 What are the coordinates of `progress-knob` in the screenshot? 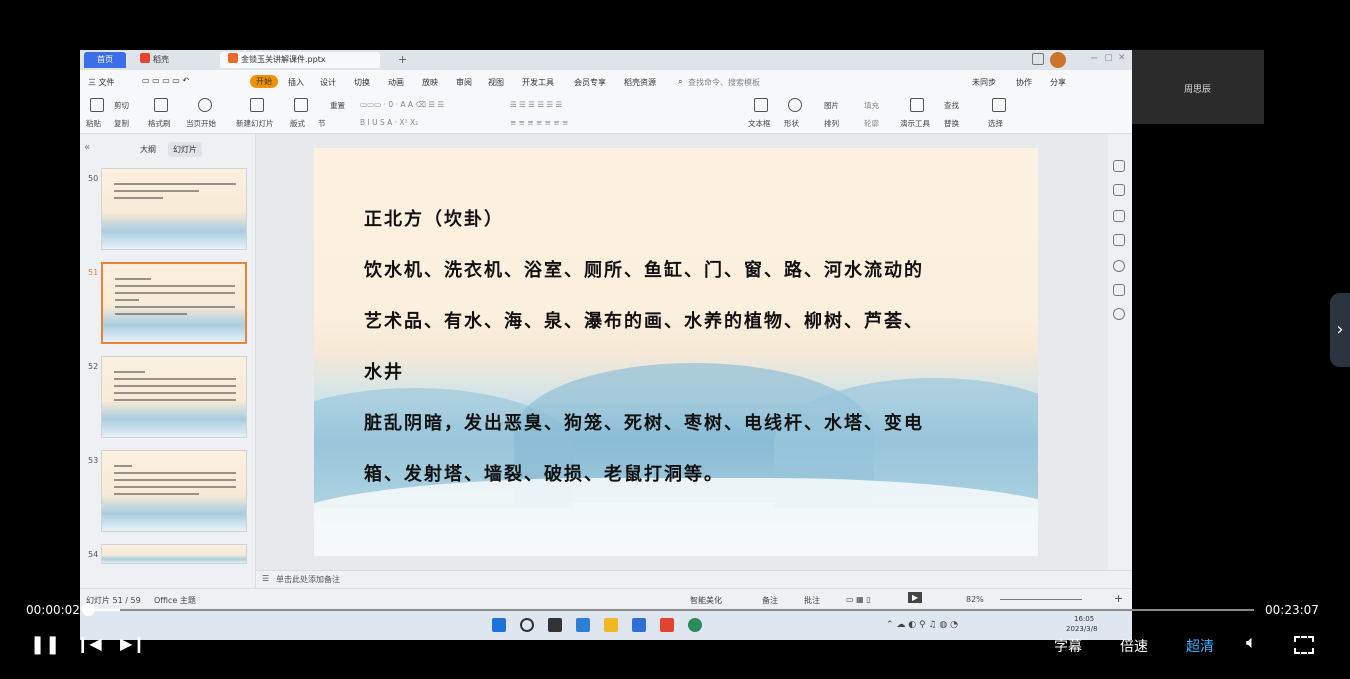 It's located at (88, 609).